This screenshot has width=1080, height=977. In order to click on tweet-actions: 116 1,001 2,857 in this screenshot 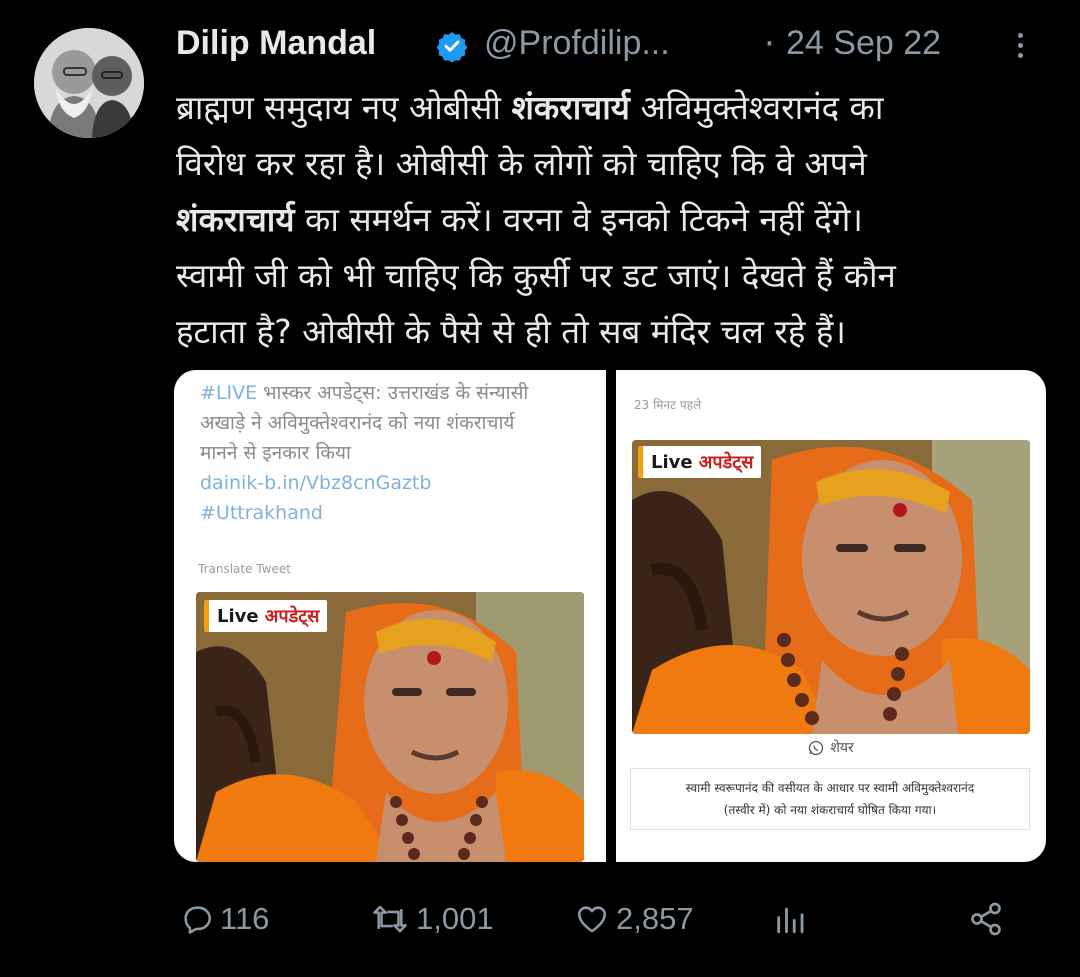, I will do `click(616, 919)`.